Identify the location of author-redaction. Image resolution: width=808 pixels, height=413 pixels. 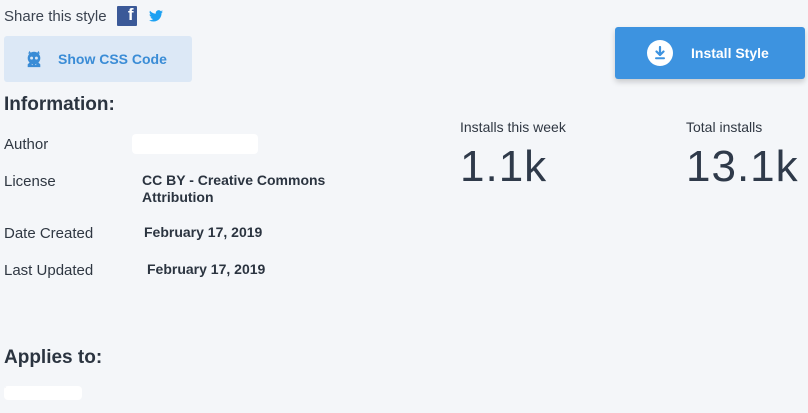
(195, 144).